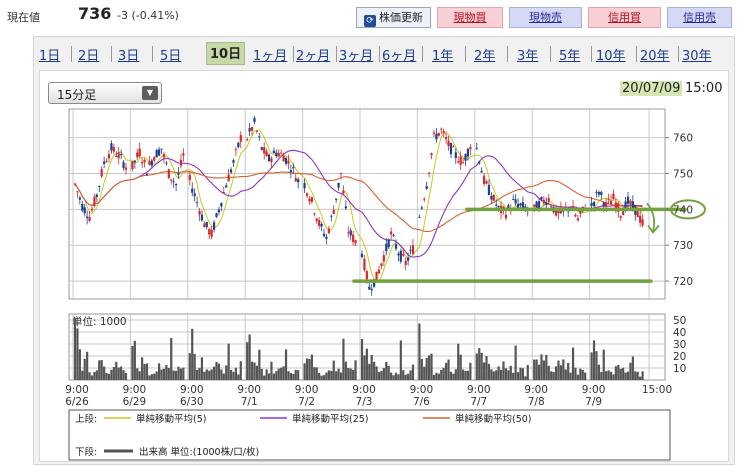  Describe the element at coordinates (399, 54) in the screenshot. I see `tab-6m: 6ヶ月` at that location.